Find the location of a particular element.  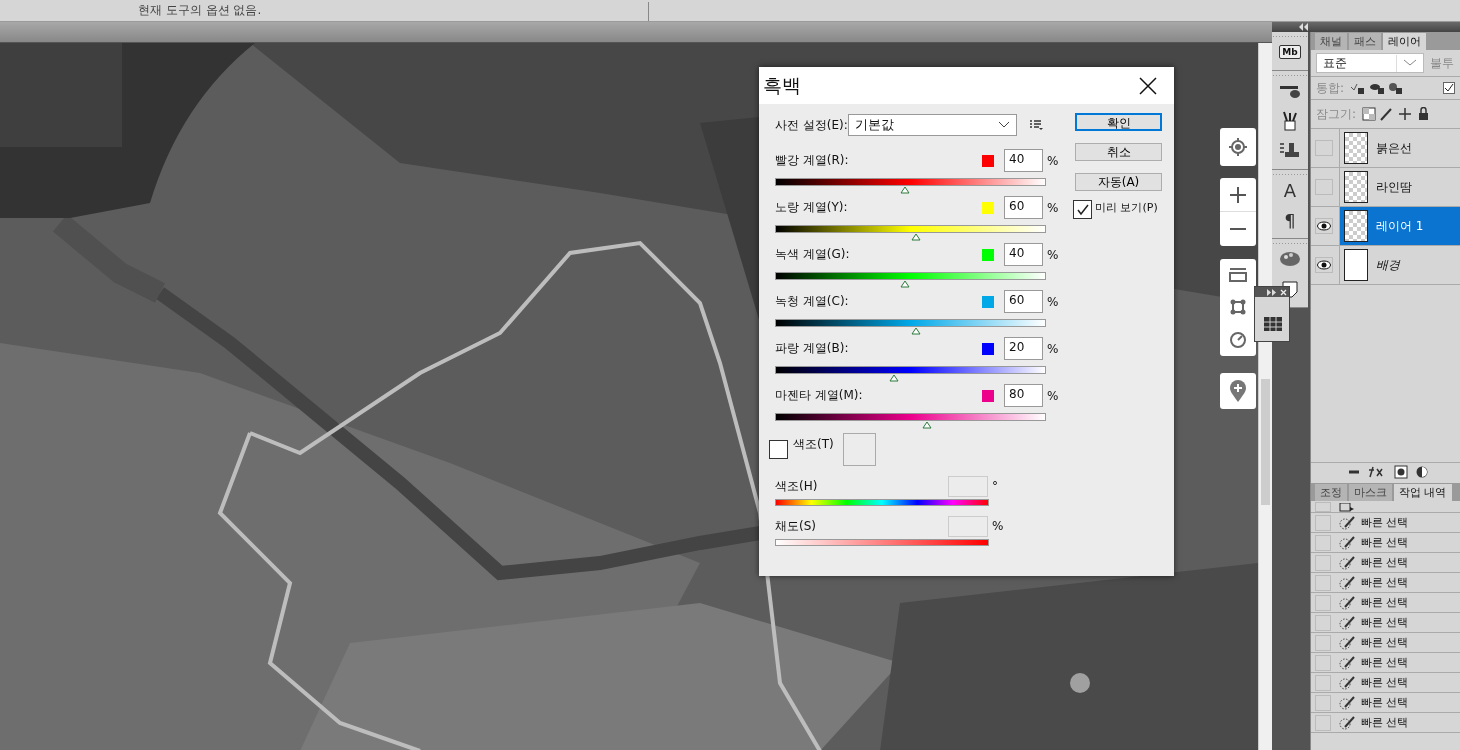

lock-label: 잠그기: is located at coordinates (1336, 114).